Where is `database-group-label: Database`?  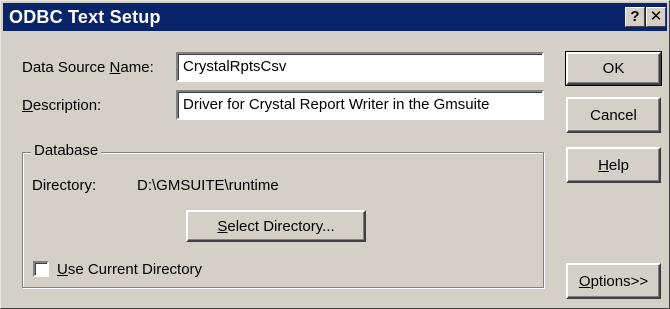
database-group-label: Database is located at coordinates (66, 150).